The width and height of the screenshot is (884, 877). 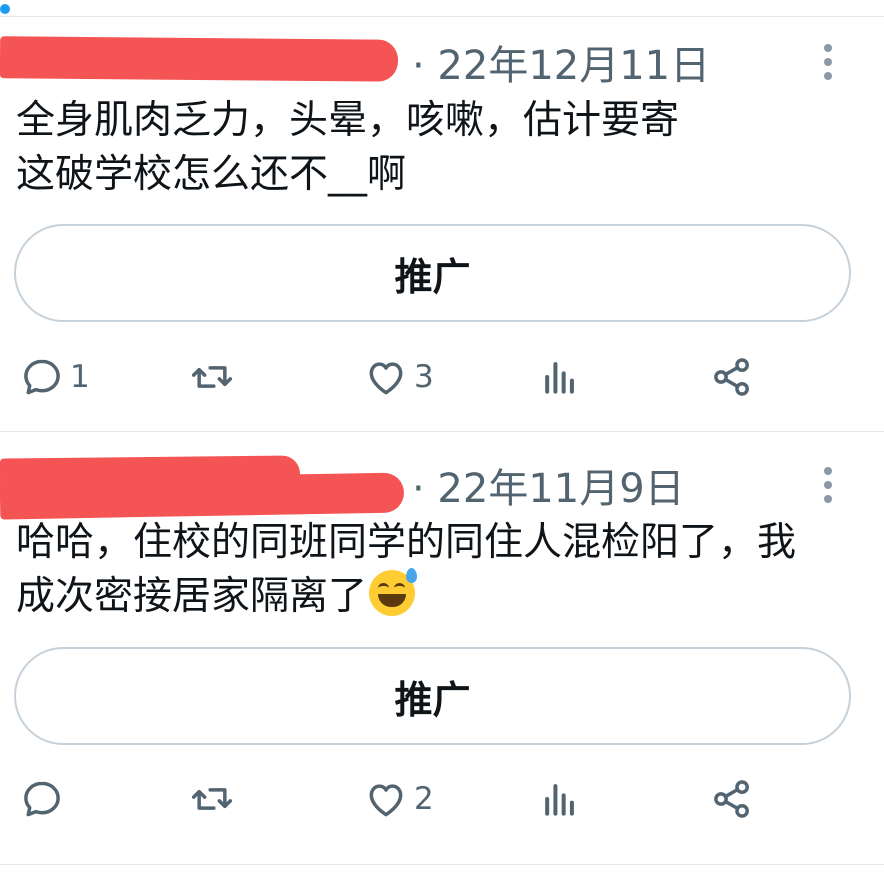 What do you see at coordinates (348, 120) in the screenshot?
I see `tweet-text-line: 全身肌肉乏力，头晕，咳嗽，估计要寄` at bounding box center [348, 120].